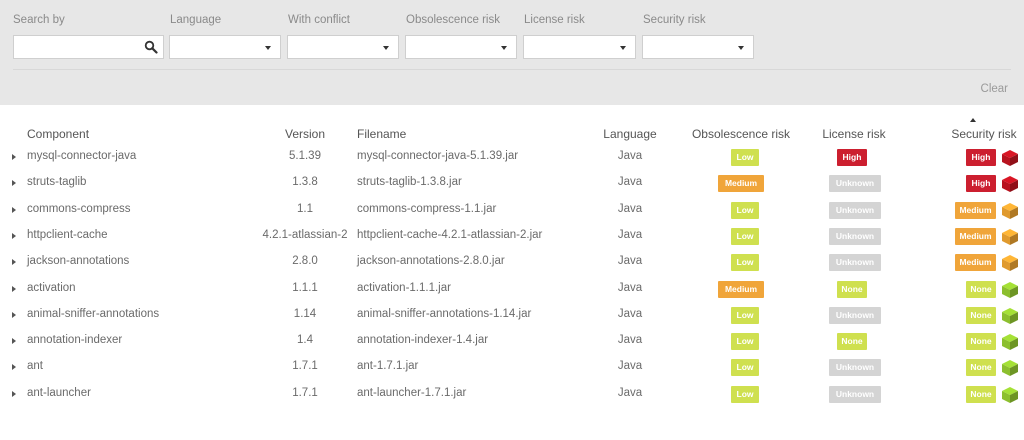 The width and height of the screenshot is (1024, 440). I want to click on column-header-security-risk: Security risk, so click(984, 134).